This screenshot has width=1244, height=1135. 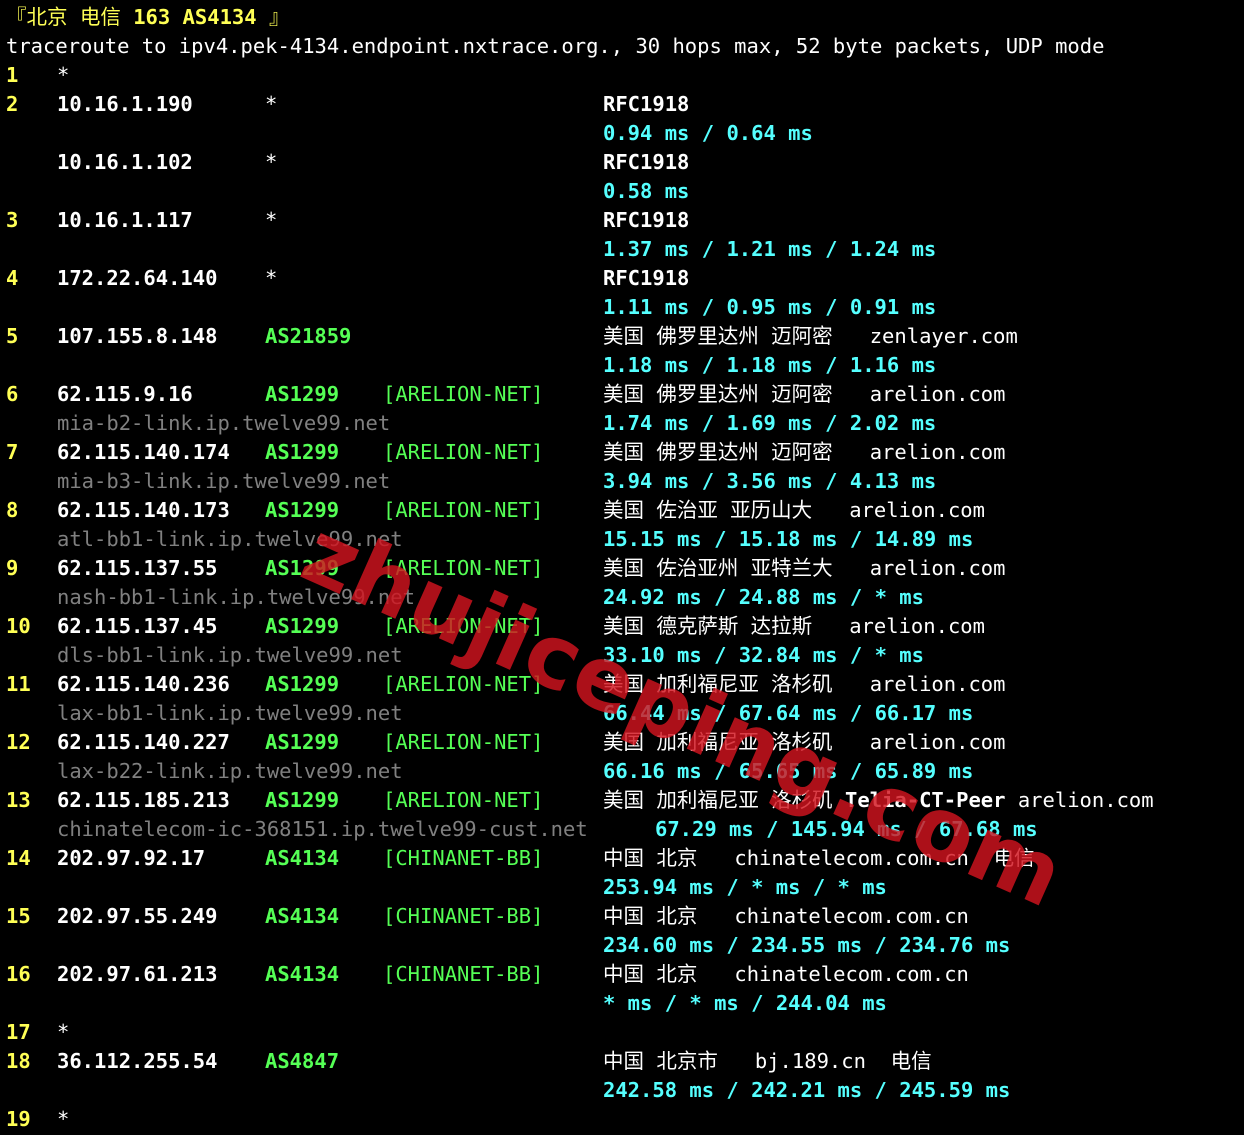 I want to click on reverse-dns: mia-b2-link.ip.twelve99.net, so click(x=224, y=423).